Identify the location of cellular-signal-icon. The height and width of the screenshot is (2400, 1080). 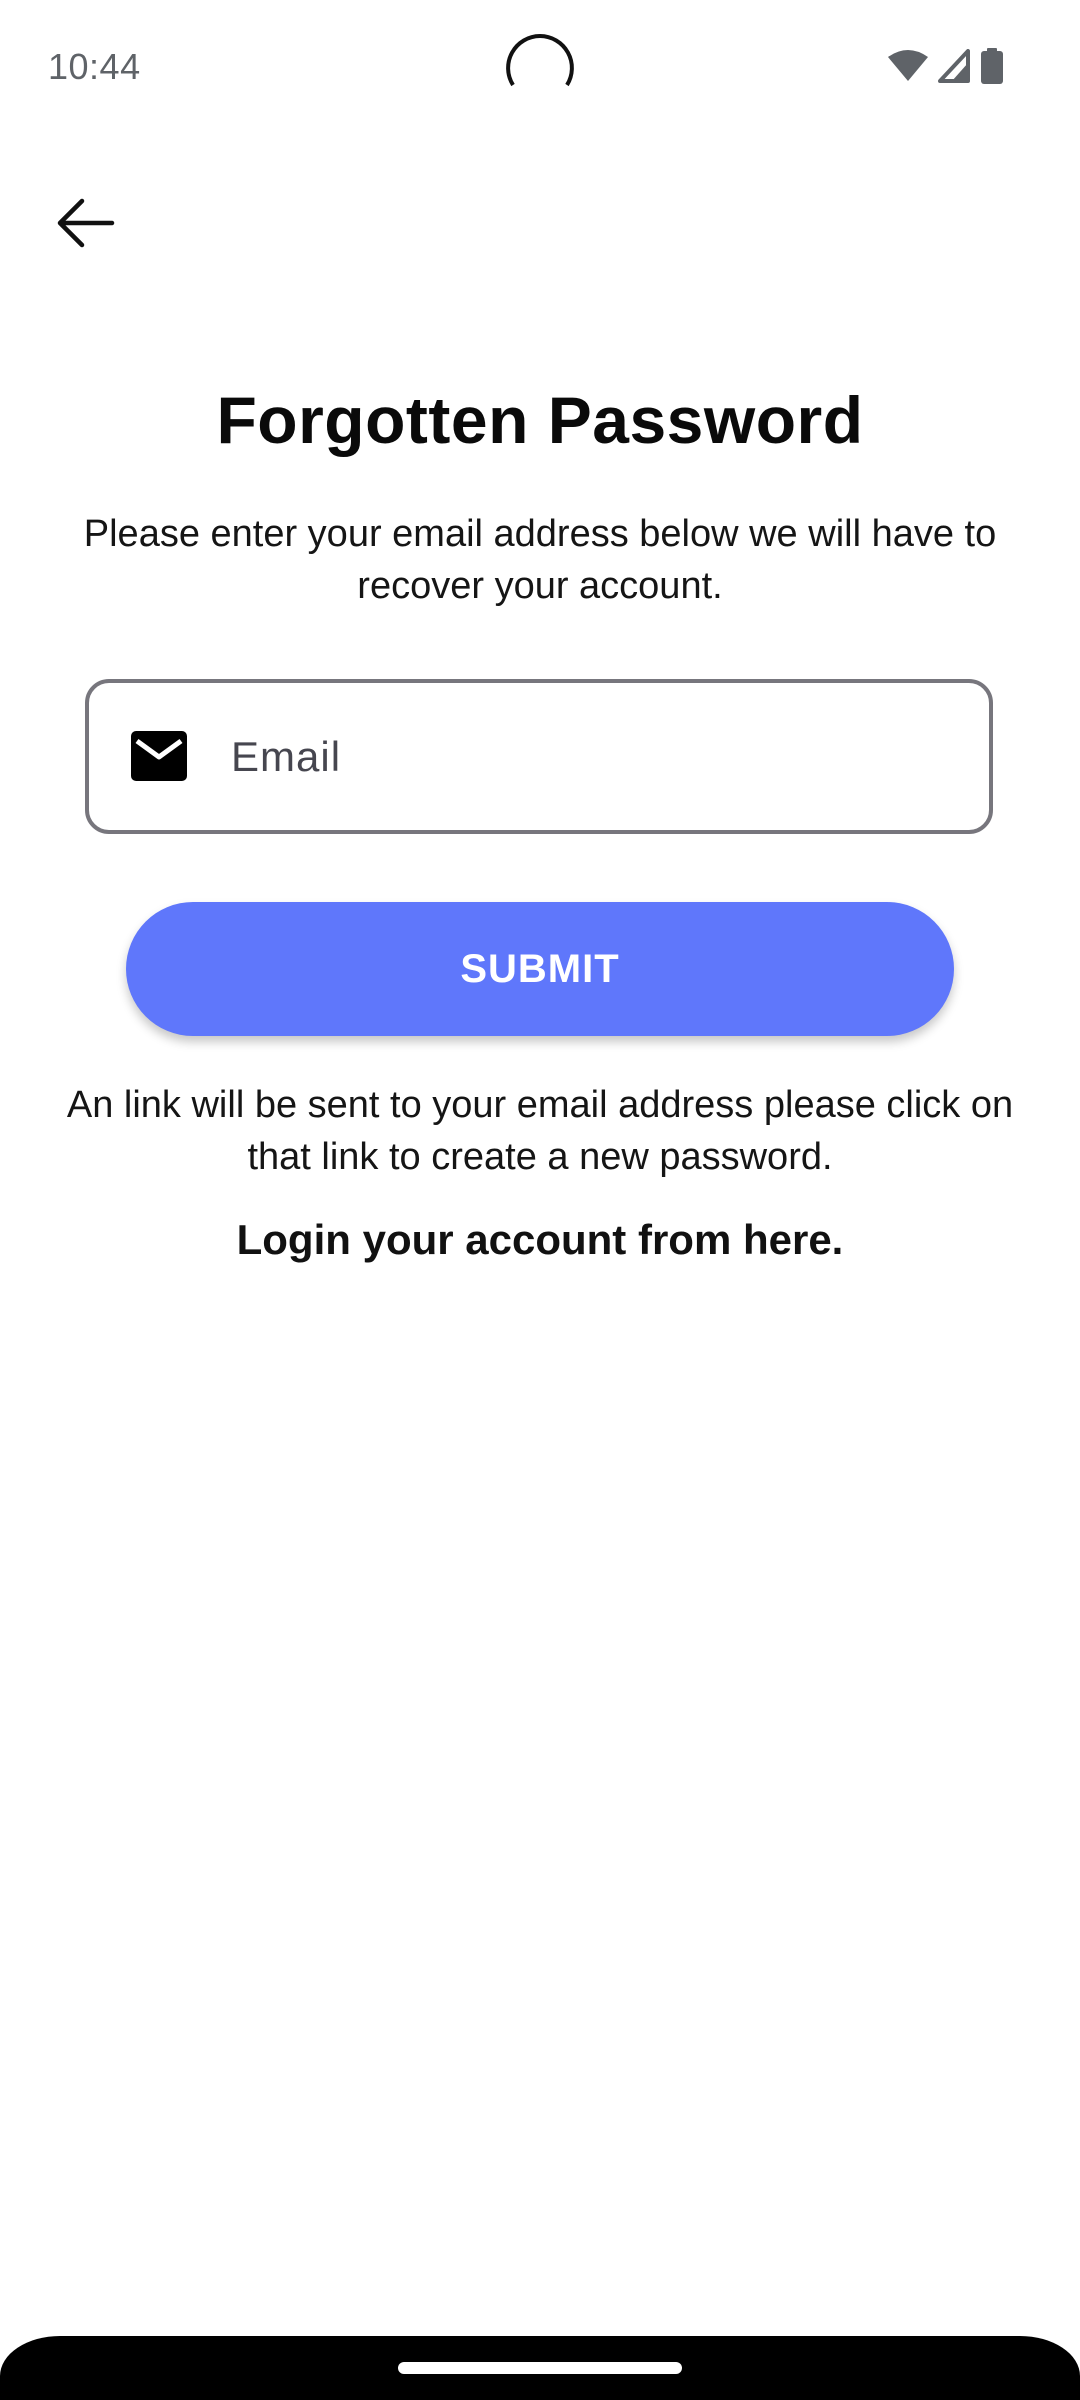
(954, 66).